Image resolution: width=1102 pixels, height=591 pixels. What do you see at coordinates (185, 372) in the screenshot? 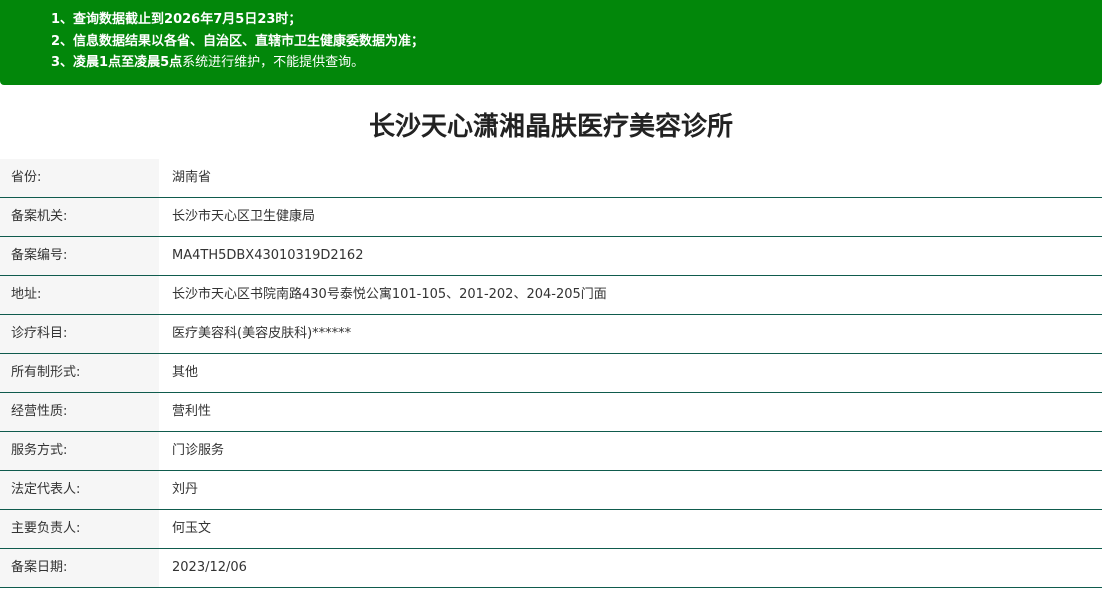
I see `row-value: 其他` at bounding box center [185, 372].